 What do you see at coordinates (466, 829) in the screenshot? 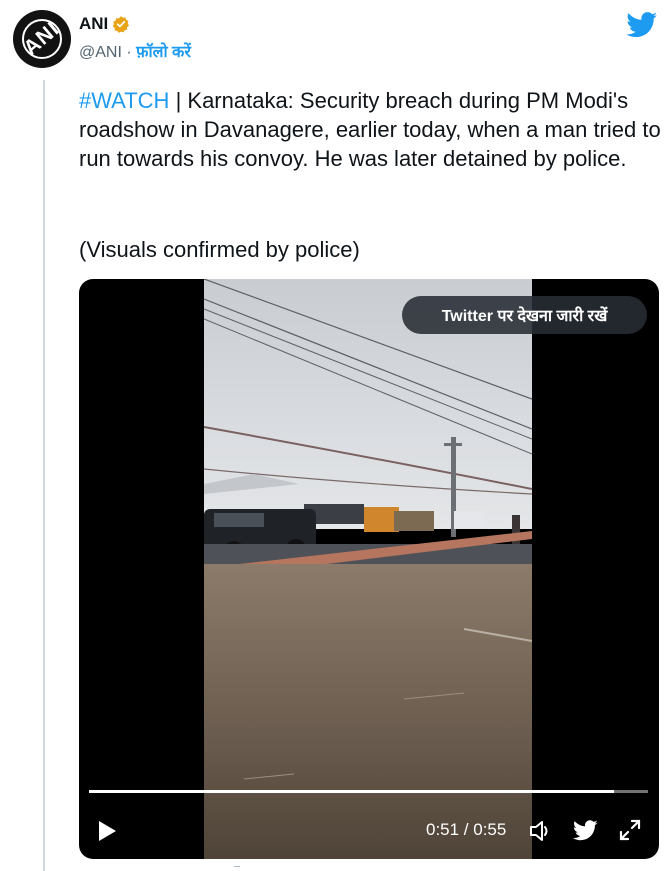
I see `video-time: 0:51 / 0:55` at bounding box center [466, 829].